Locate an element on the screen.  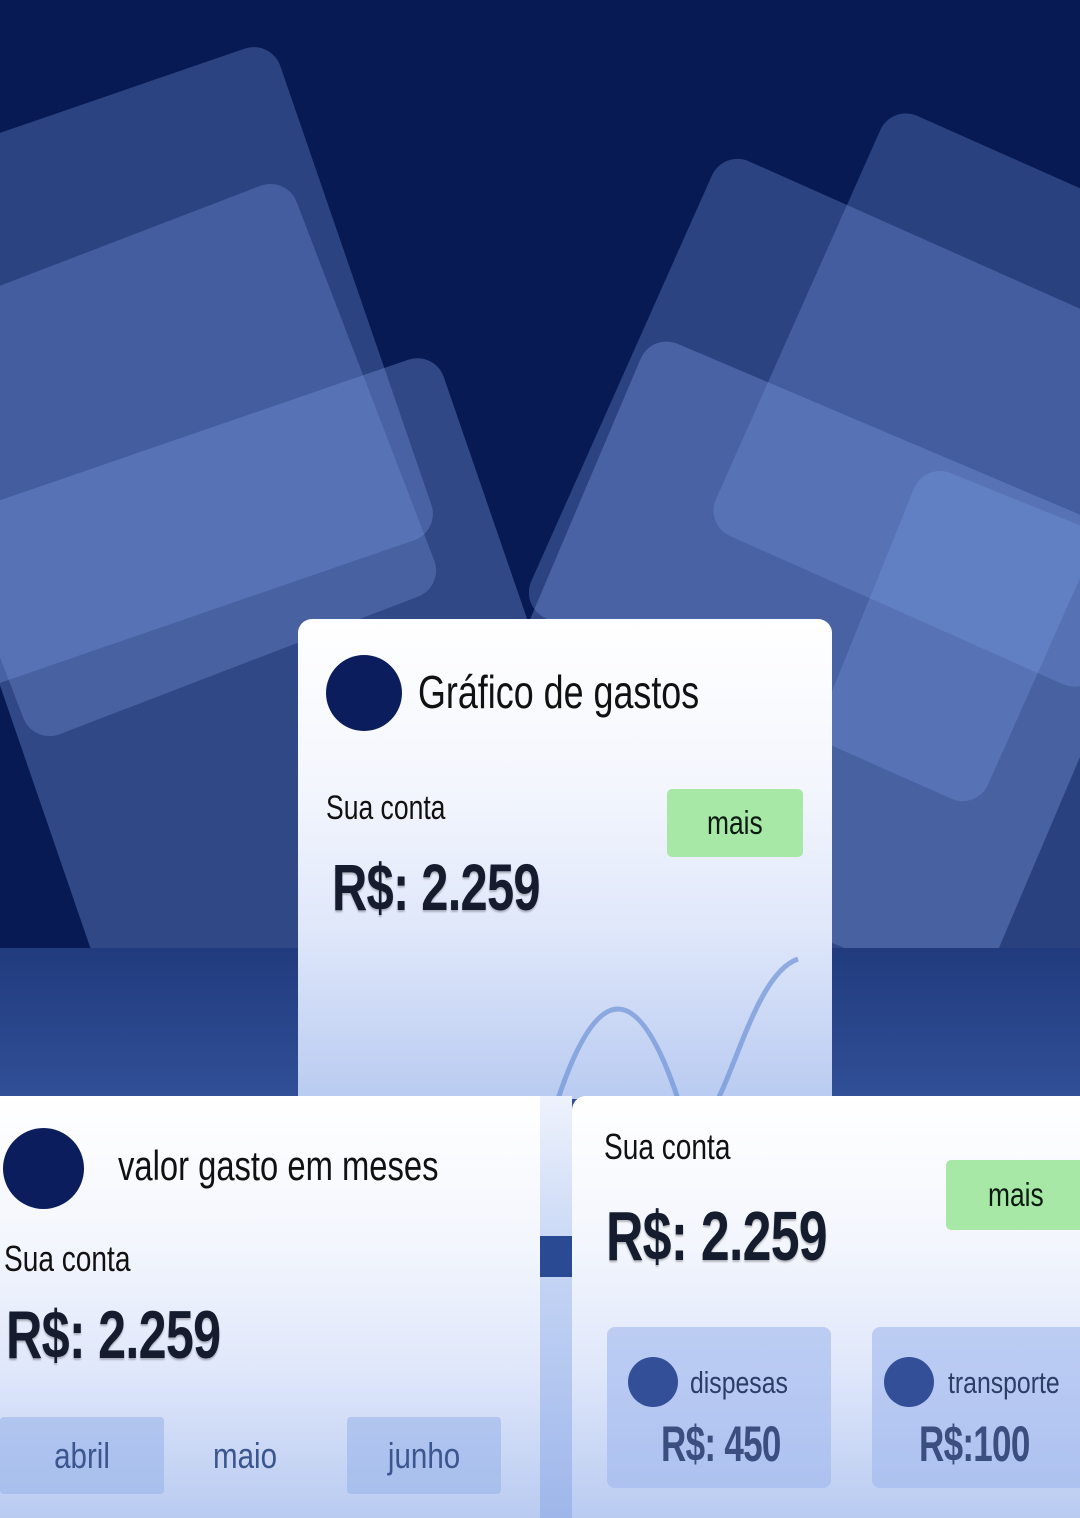
month-label: maio is located at coordinates (245, 1455).